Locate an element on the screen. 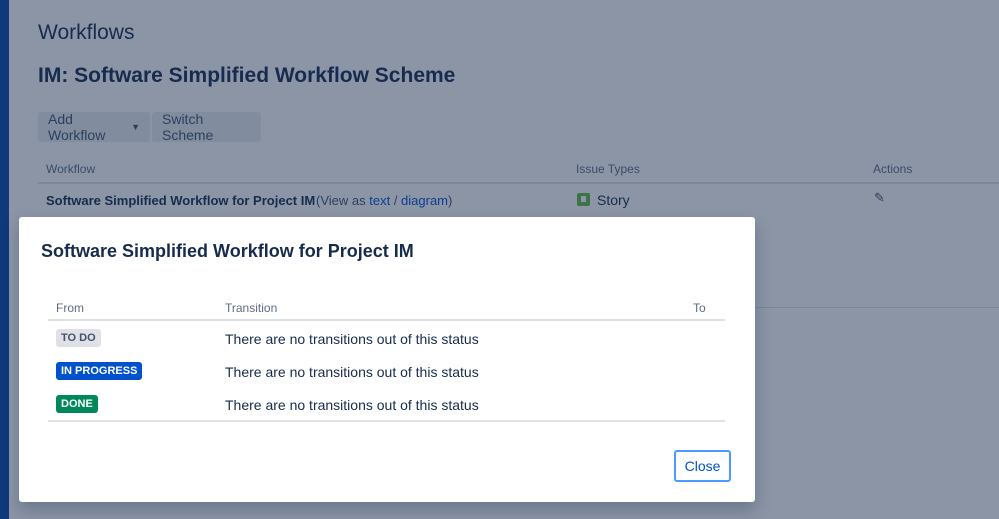  table-bottom-border is located at coordinates (386, 421).